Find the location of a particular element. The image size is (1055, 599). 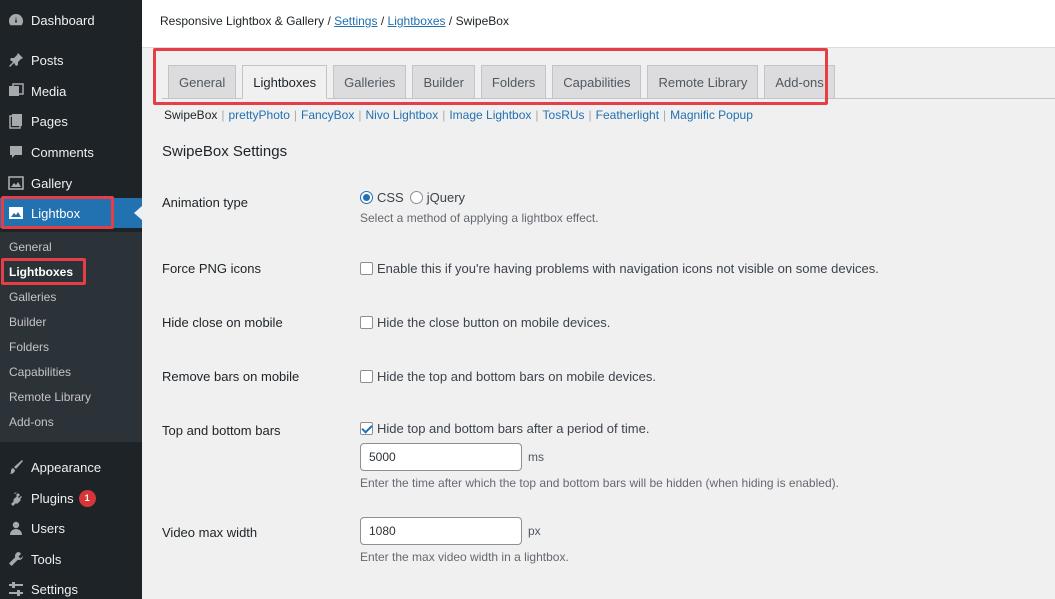

plugin-icon is located at coordinates (16, 498).